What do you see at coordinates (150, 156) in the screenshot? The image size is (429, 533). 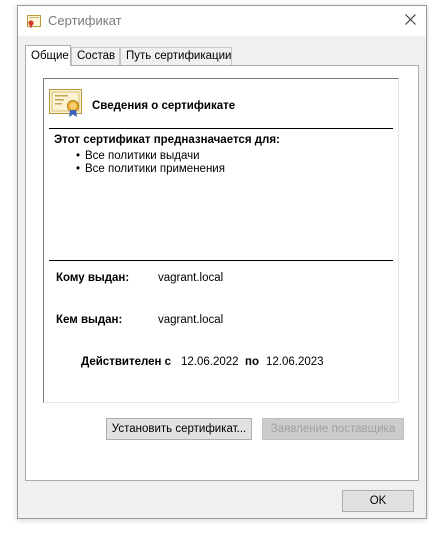 I see `list-item: Все политики выдачи` at bounding box center [150, 156].